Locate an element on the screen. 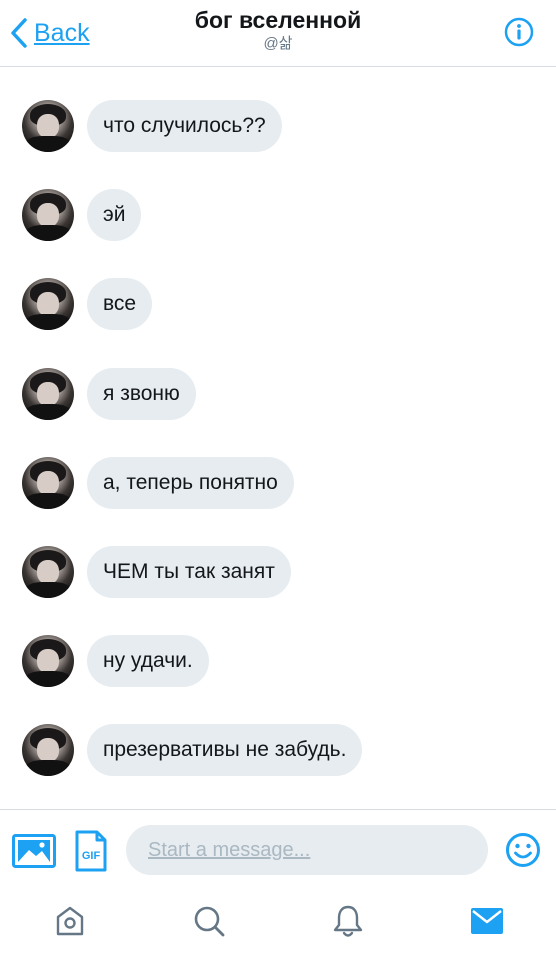 The width and height of the screenshot is (556, 960). message-row: презервативы не забудь. is located at coordinates (192, 750).